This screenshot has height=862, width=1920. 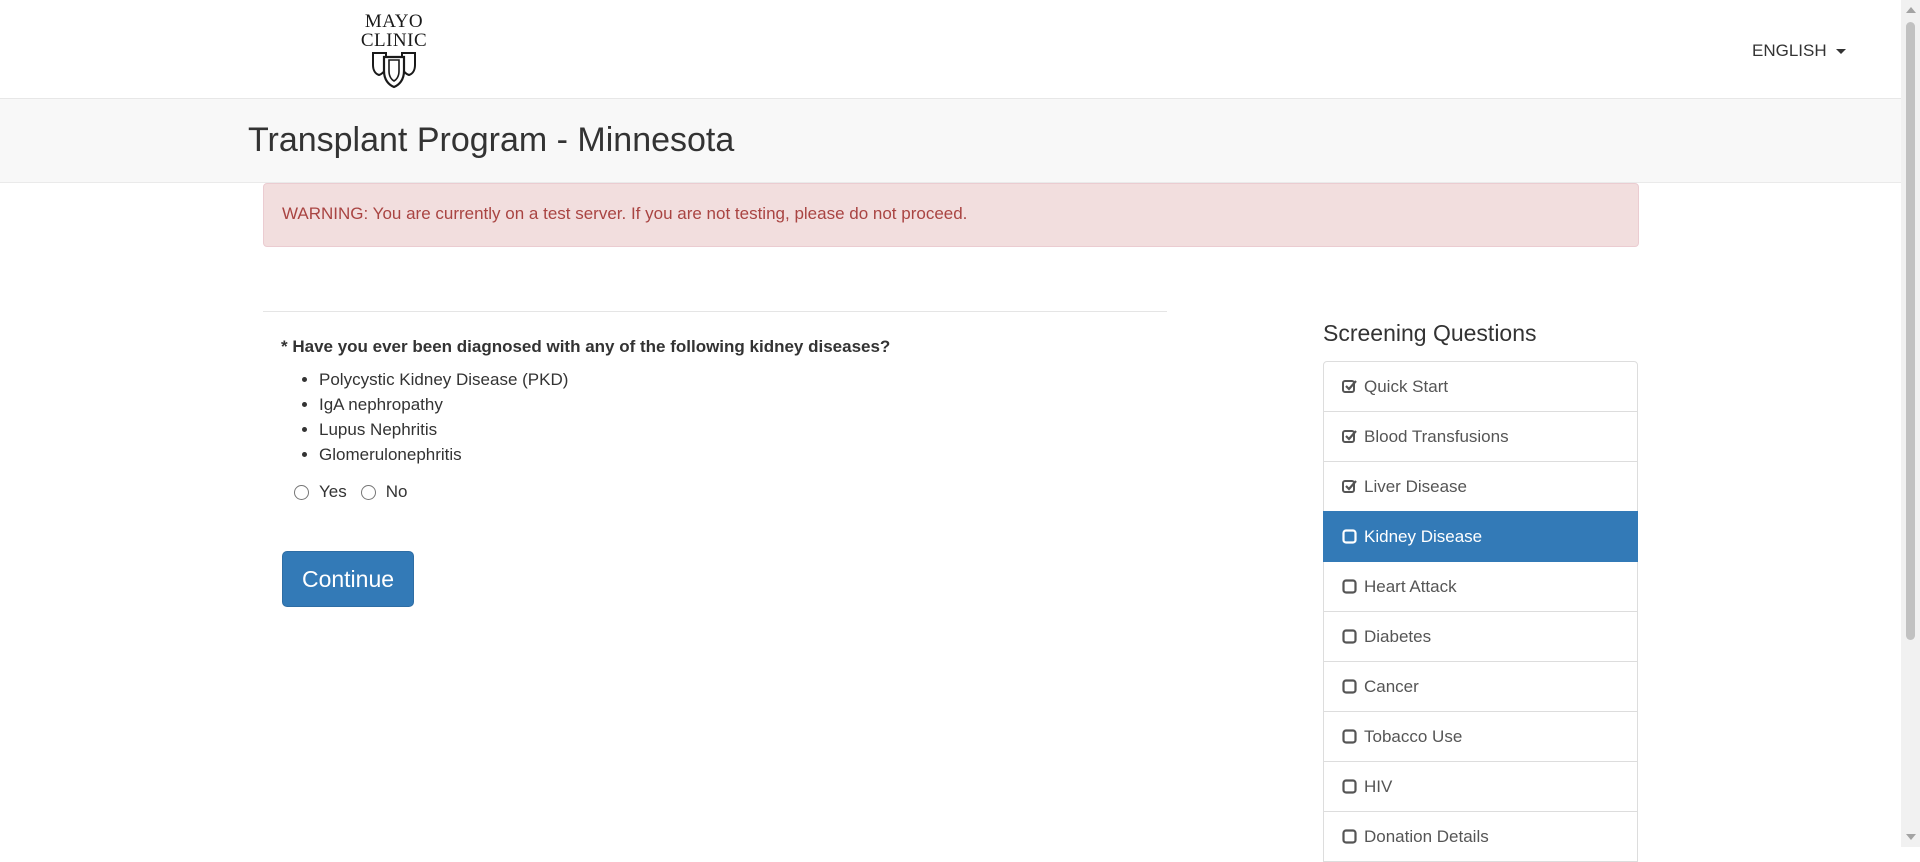 I want to click on sidebar-item-kidney-disease: Kidney Disease, so click(x=1480, y=536).